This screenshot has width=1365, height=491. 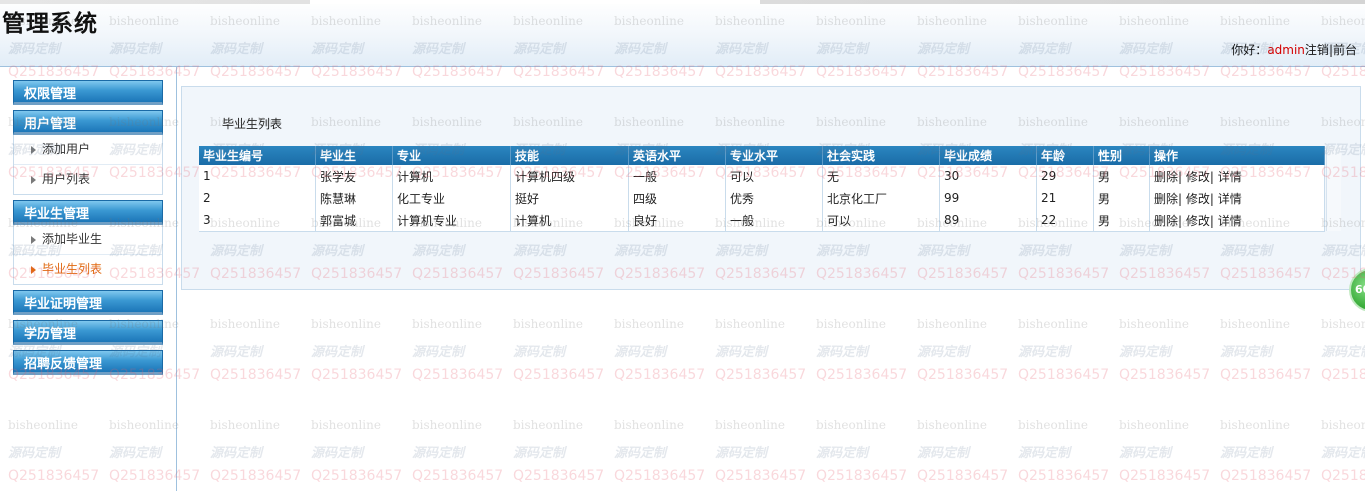 I want to click on sidebar-item-add-user: 添加用户, so click(x=88, y=150).